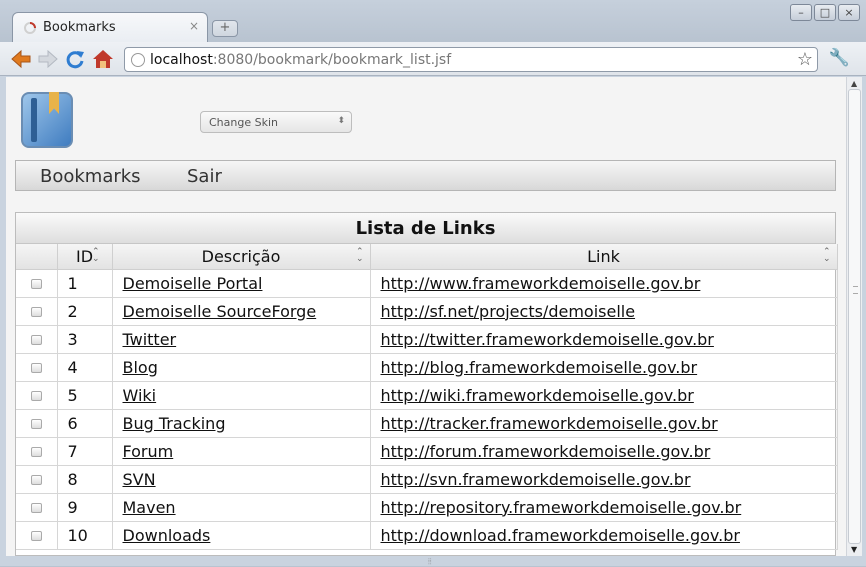 The image size is (866, 567). What do you see at coordinates (801, 12) in the screenshot?
I see `minimize-button: –` at bounding box center [801, 12].